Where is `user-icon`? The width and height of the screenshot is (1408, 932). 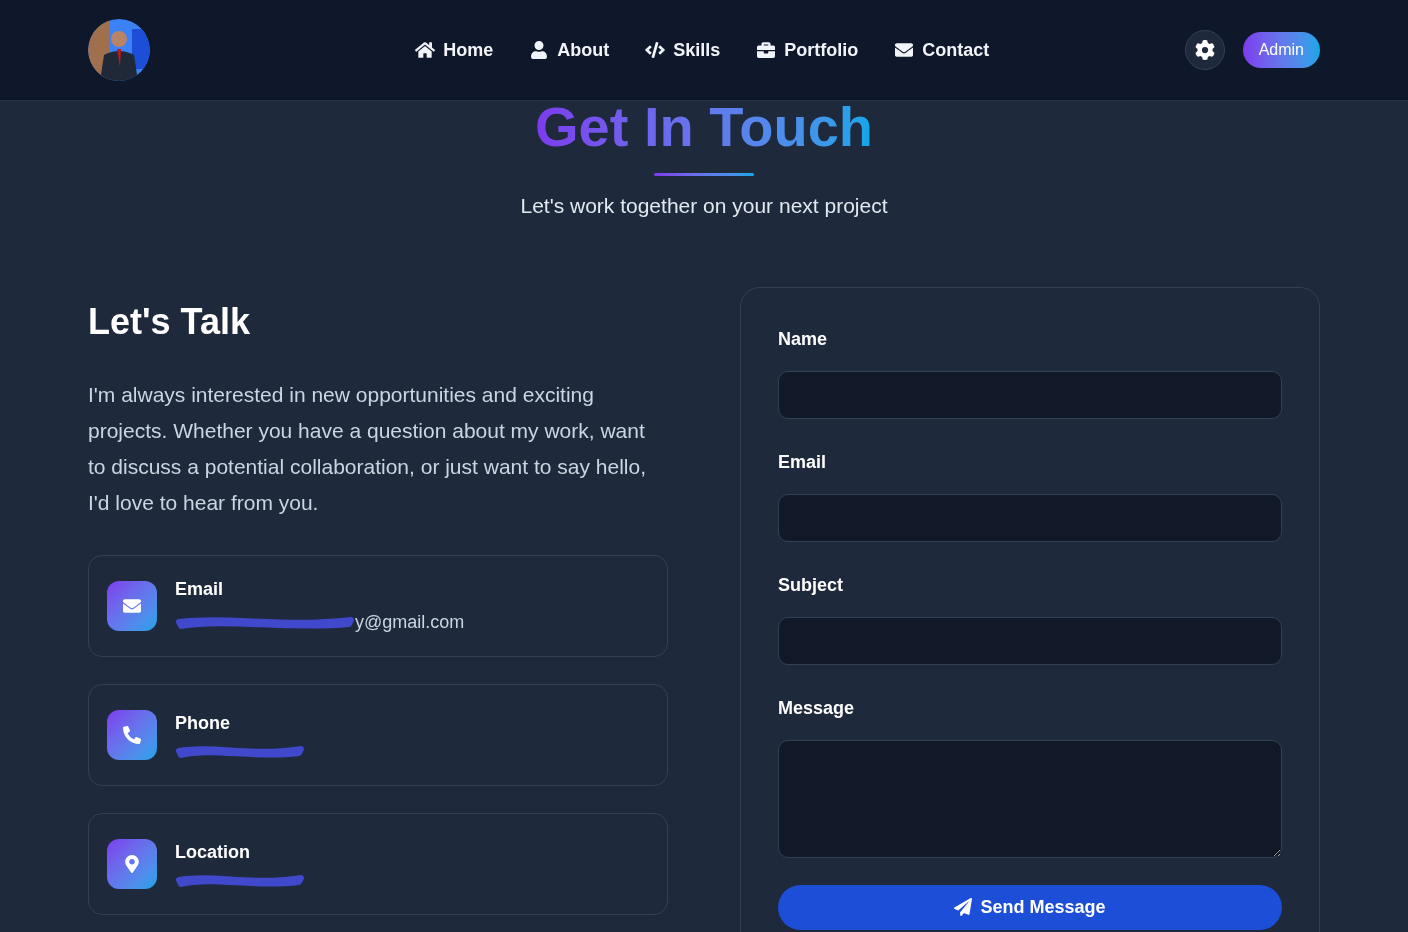
user-icon is located at coordinates (539, 50).